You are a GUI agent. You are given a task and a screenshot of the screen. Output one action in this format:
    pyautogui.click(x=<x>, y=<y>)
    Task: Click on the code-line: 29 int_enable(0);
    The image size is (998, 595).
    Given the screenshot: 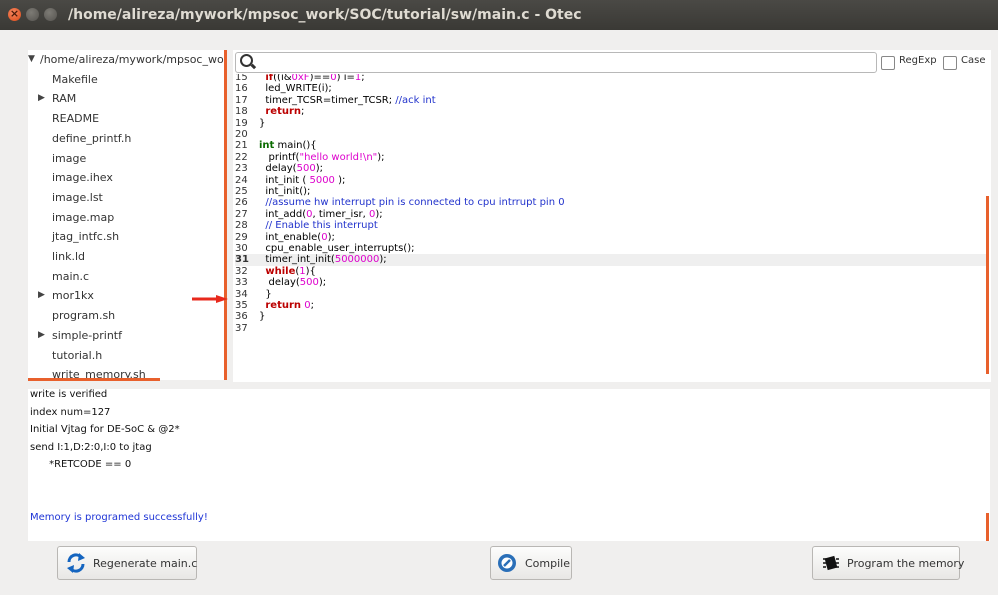 What is the action you would take?
    pyautogui.click(x=611, y=237)
    